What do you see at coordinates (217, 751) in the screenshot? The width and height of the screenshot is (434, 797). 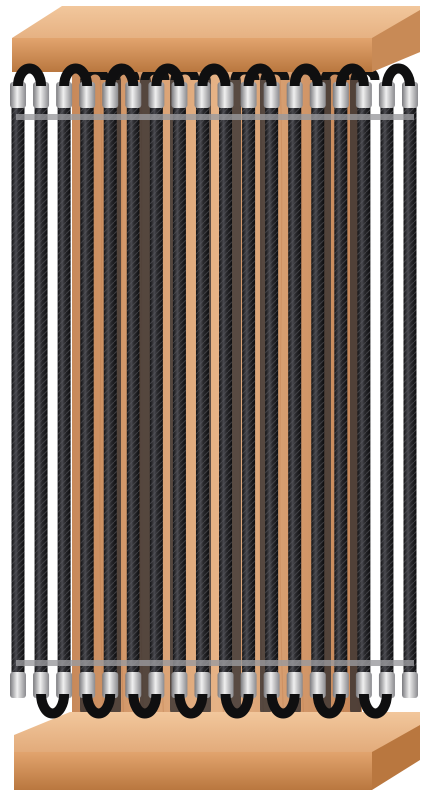 I see `bottom-wood-plate` at bounding box center [217, 751].